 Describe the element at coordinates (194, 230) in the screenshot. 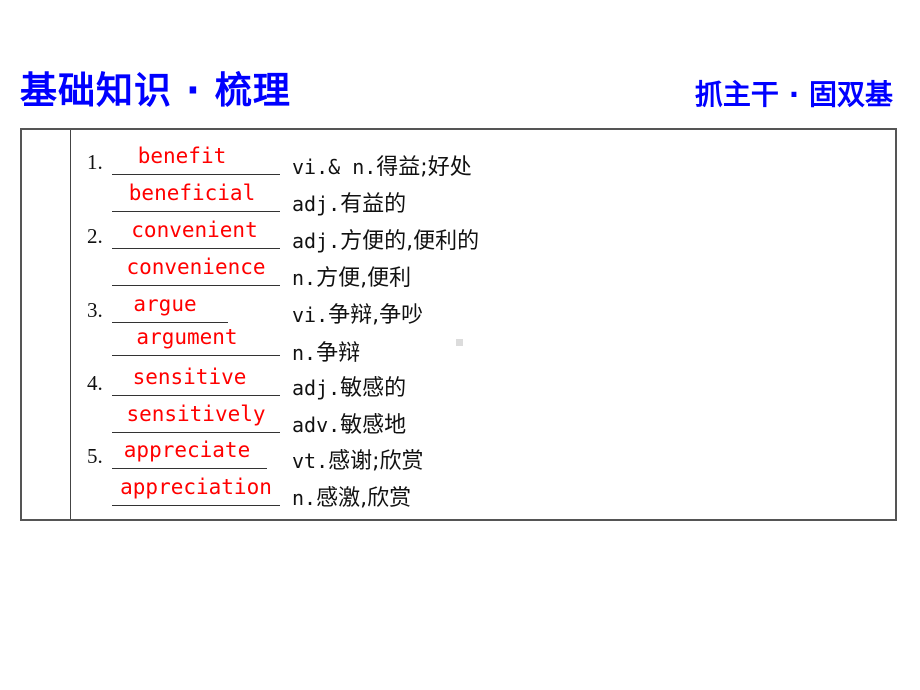

I see `answer-word: convenient` at that location.